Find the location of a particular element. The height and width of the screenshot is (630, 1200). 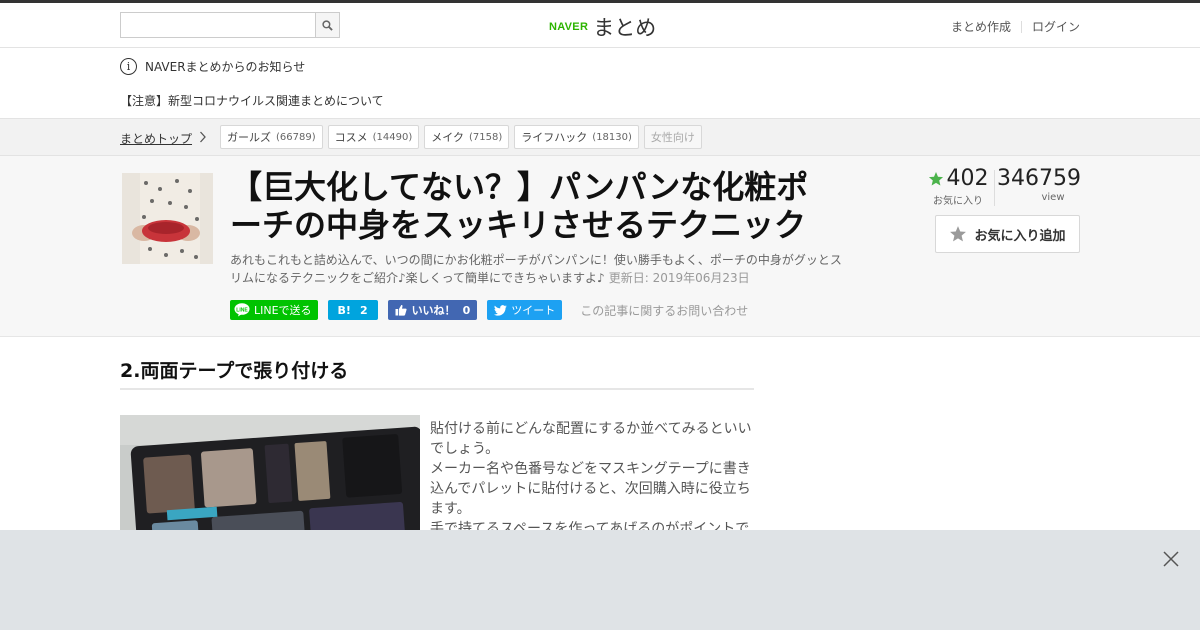

tag-cosme: コスメ (14490) is located at coordinates (373, 137).